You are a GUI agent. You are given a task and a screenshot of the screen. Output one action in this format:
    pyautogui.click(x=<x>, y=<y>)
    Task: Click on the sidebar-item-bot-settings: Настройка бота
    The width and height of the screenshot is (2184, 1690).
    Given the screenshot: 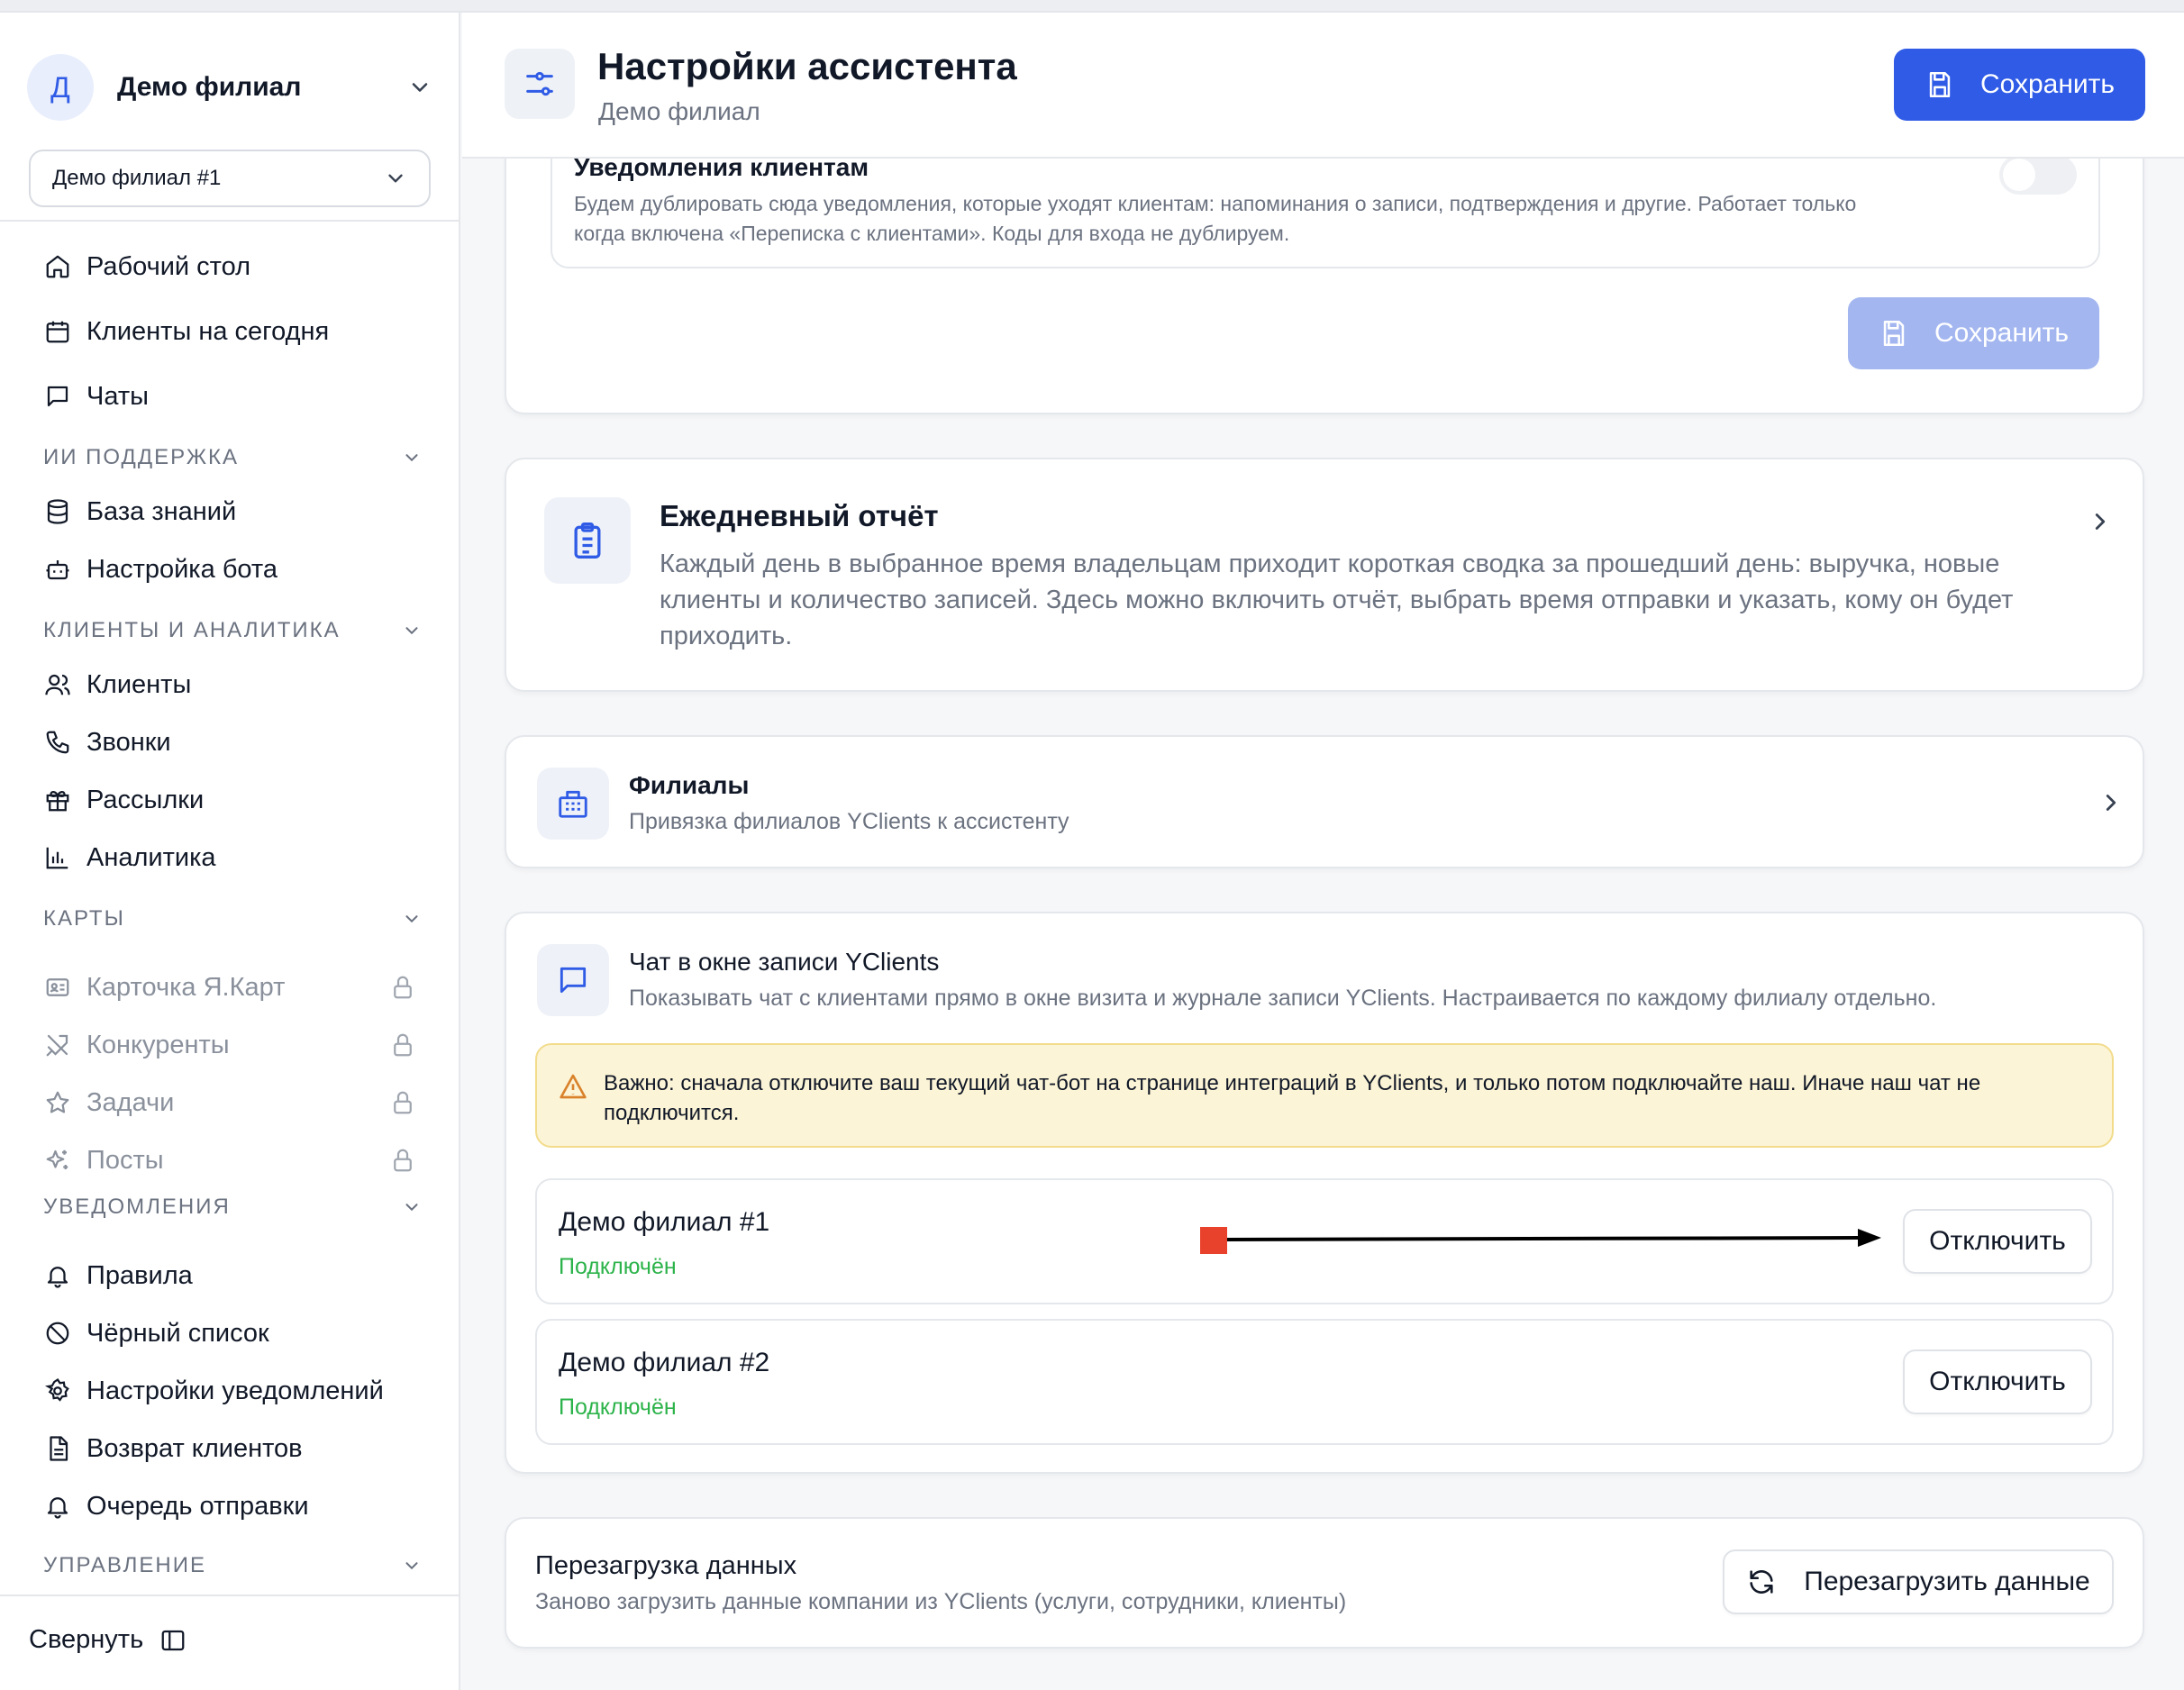 What is the action you would take?
    pyautogui.click(x=233, y=569)
    